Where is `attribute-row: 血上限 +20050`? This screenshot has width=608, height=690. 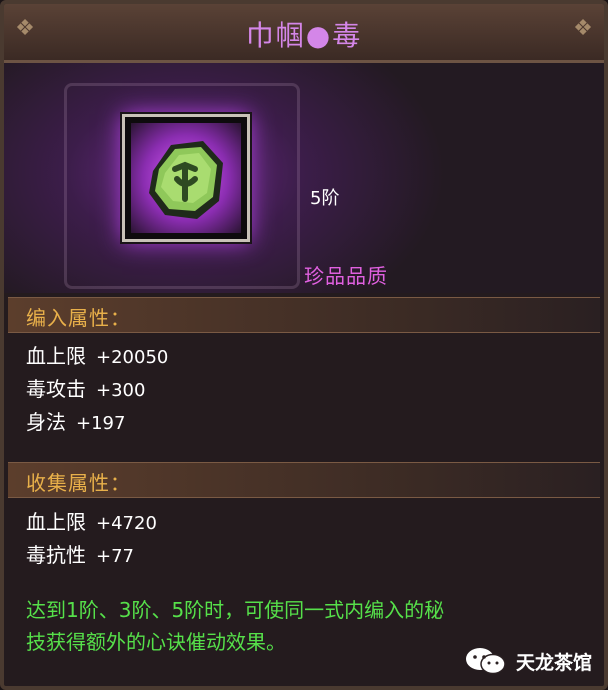
attribute-row: 血上限 +20050 is located at coordinates (97, 354).